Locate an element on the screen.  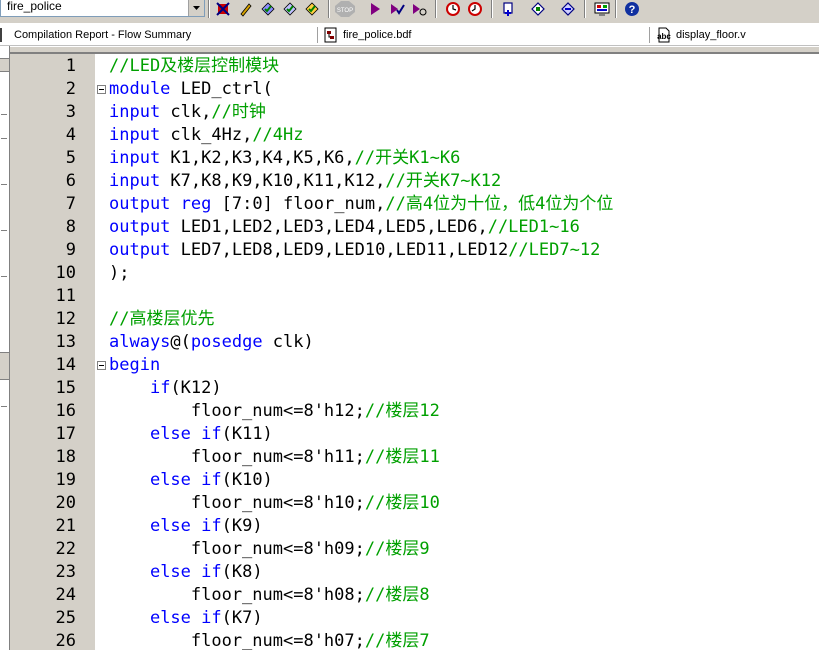
line-number: 23 is located at coordinates (65, 572).